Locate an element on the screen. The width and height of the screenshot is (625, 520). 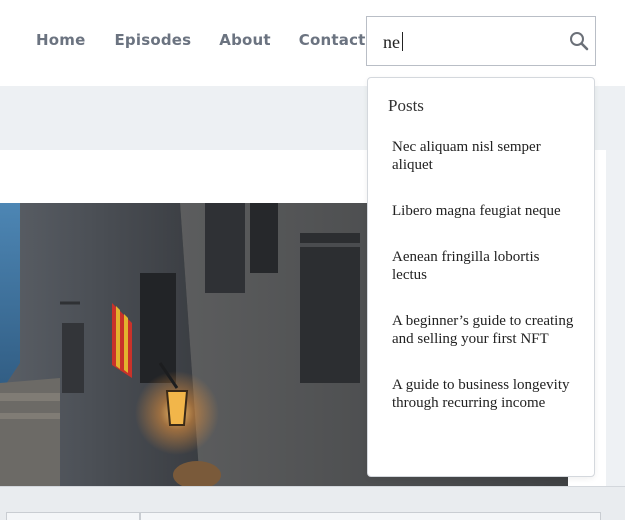
page-footer is located at coordinates (312, 503).